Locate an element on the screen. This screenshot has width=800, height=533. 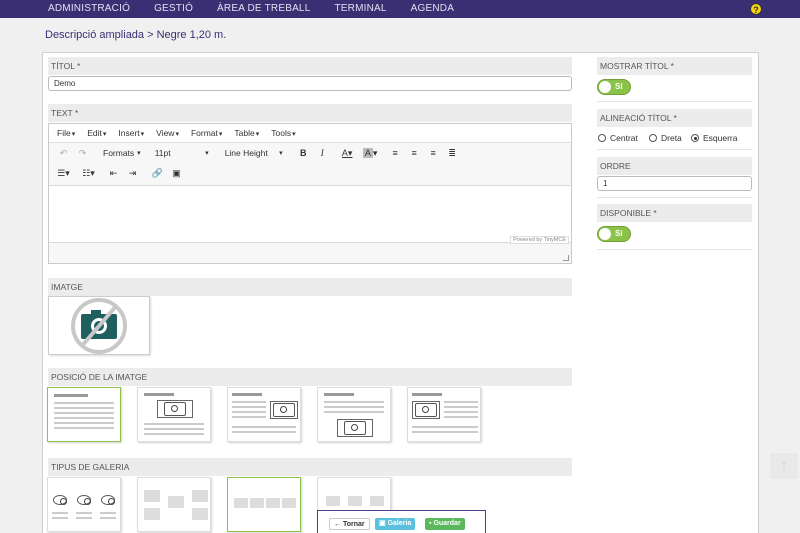
align-left-icon: ≡ is located at coordinates (395, 153).